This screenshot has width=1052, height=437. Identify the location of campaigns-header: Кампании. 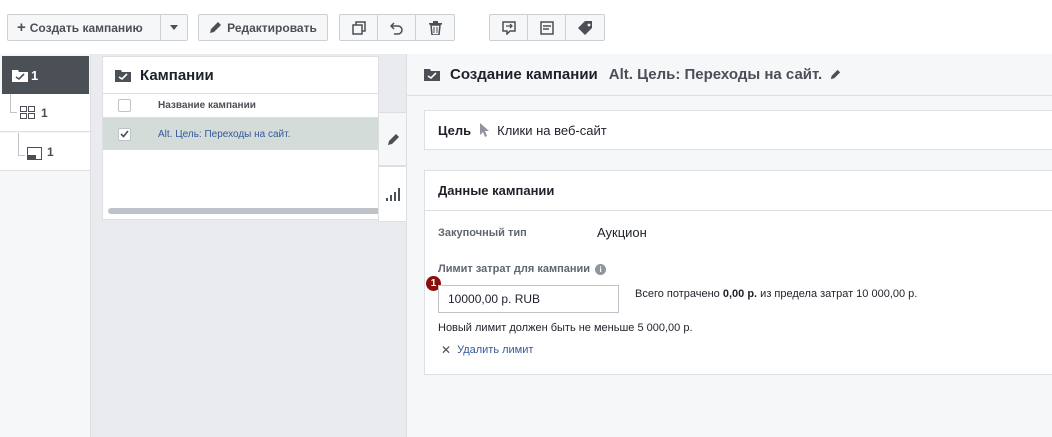
(240, 75).